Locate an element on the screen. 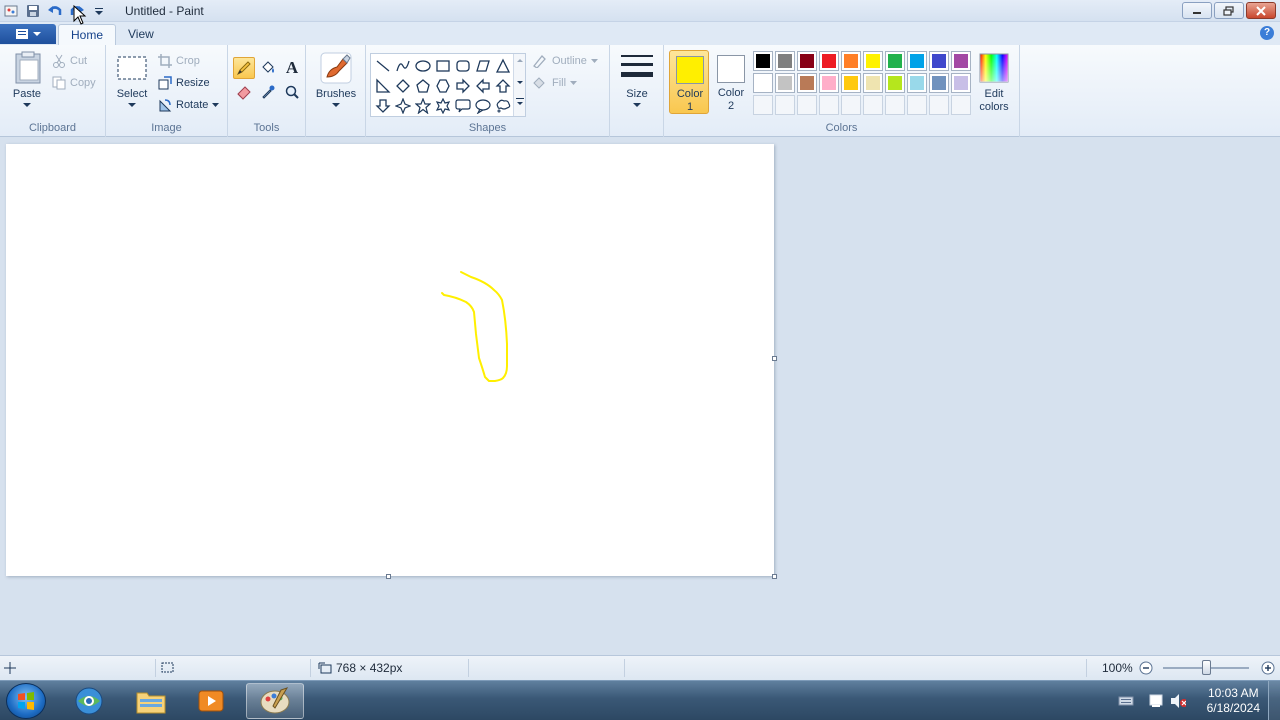  text-tool: A is located at coordinates (292, 68).